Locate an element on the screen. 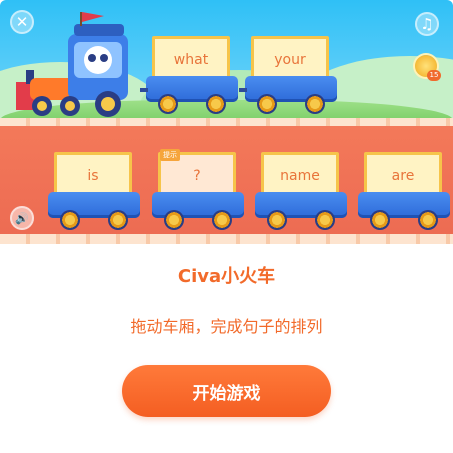 The image size is (453, 453). music-button: ♫ is located at coordinates (427, 24).